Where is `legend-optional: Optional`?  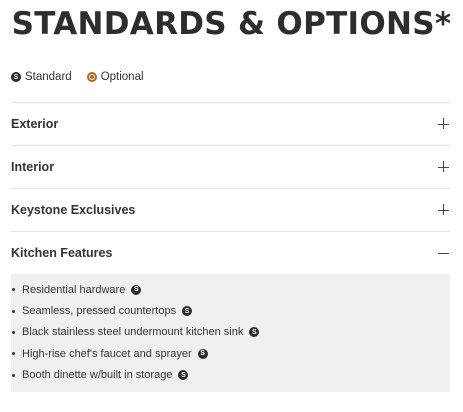 legend-optional: Optional is located at coordinates (115, 77).